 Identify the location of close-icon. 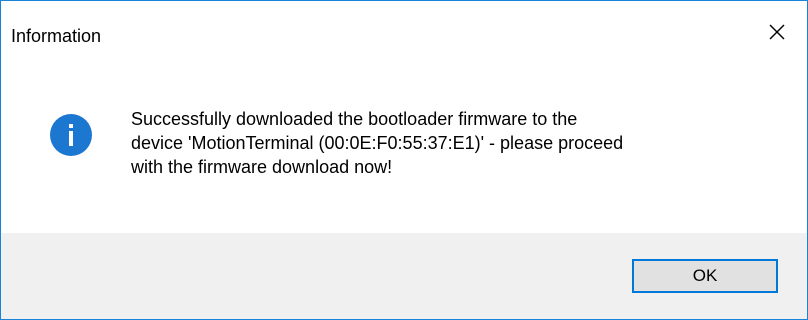
(777, 32).